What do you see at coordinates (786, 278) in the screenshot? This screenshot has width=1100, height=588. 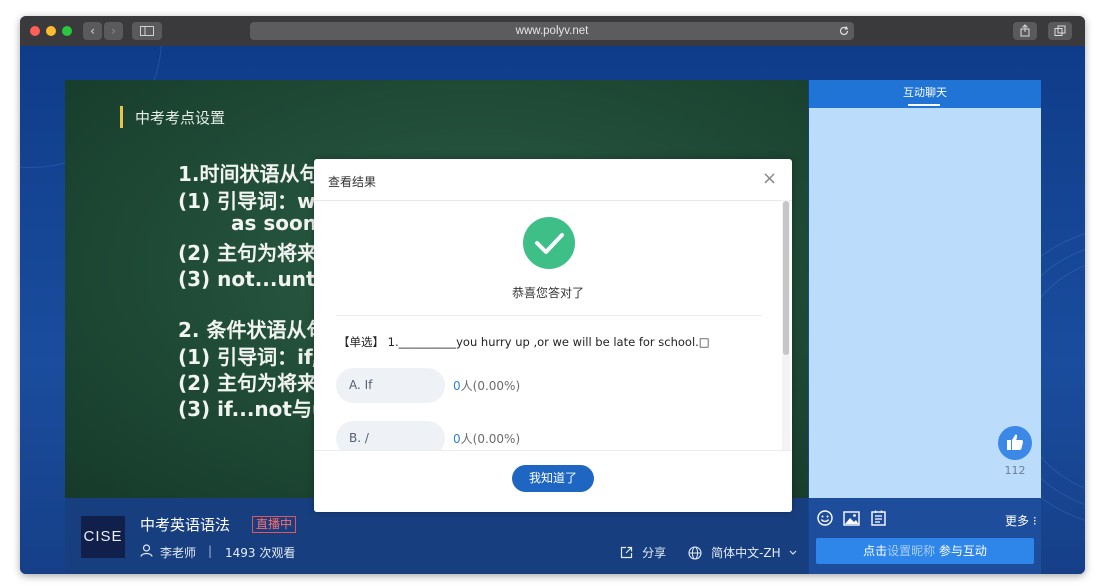 I see `dialog-scrollbar-thumb` at bounding box center [786, 278].